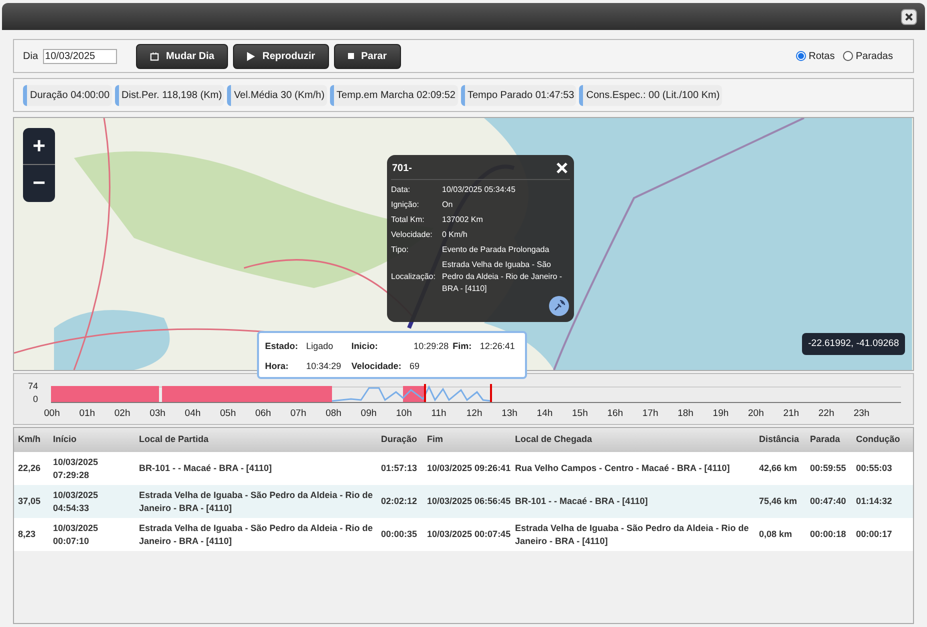  What do you see at coordinates (544, 414) in the screenshot?
I see `hour-label: 14h` at bounding box center [544, 414].